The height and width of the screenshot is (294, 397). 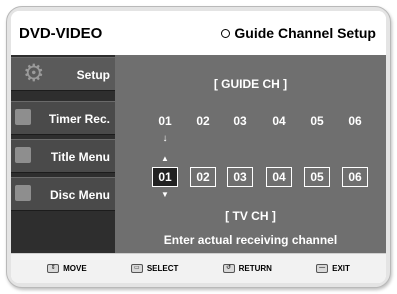 I want to click on guide-channel-05: 05, so click(x=317, y=121).